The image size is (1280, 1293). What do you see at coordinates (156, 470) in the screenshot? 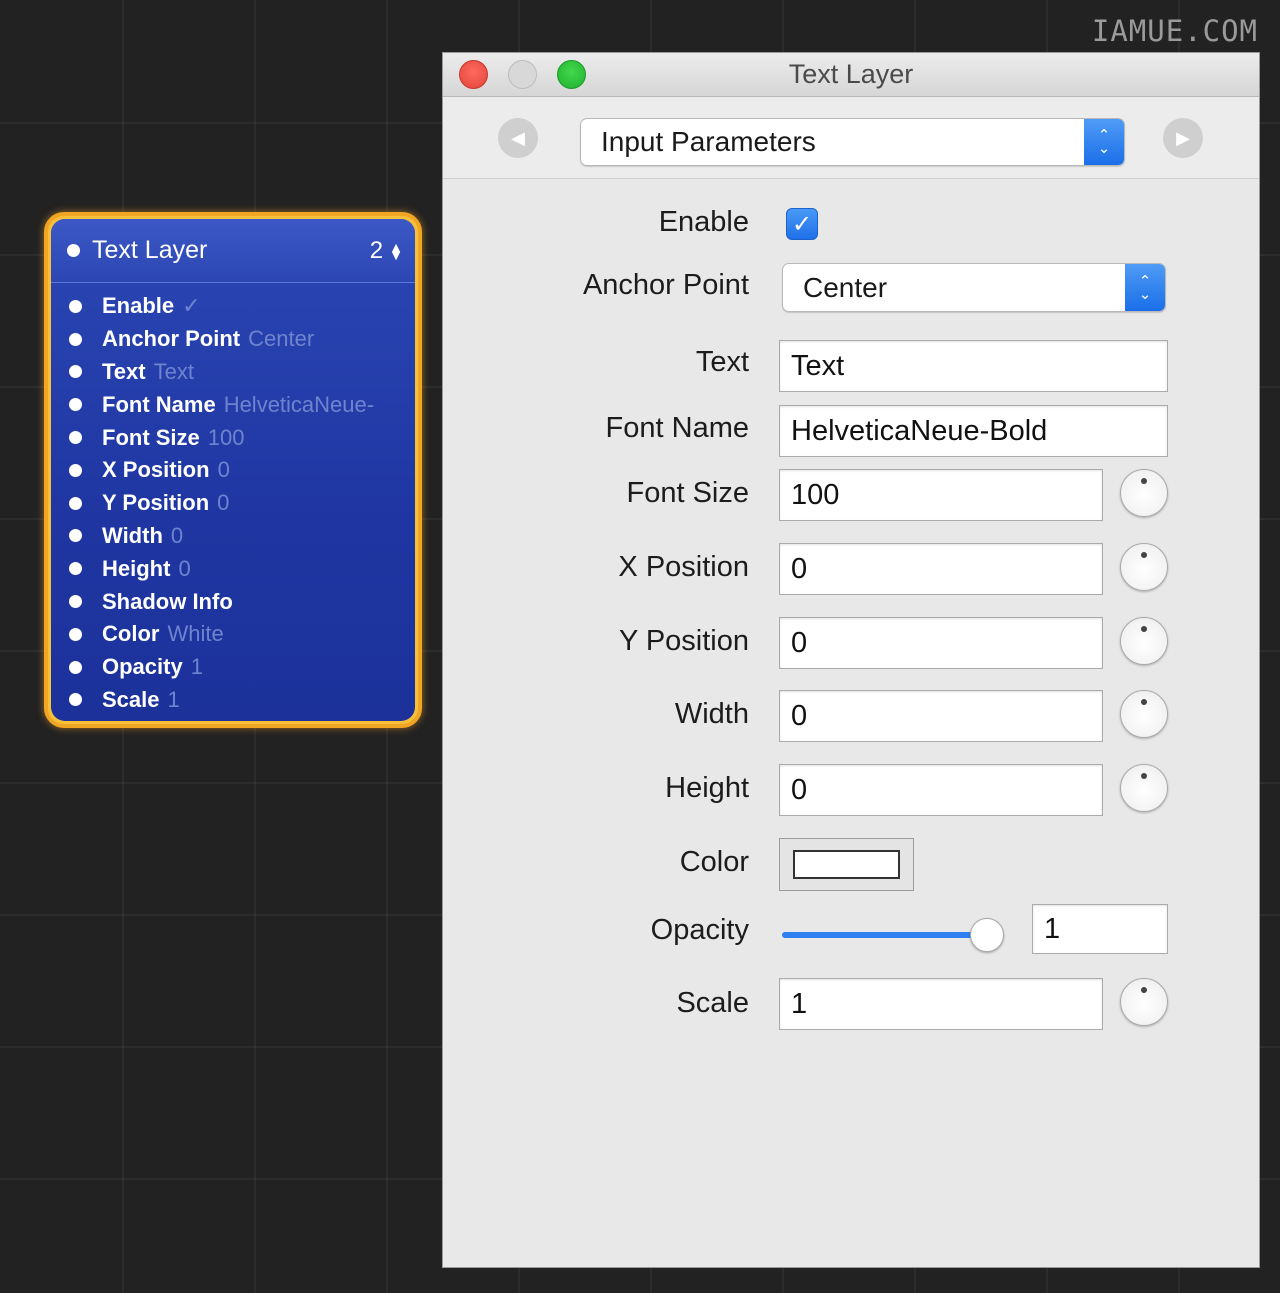
I see `port-name: X Position` at bounding box center [156, 470].